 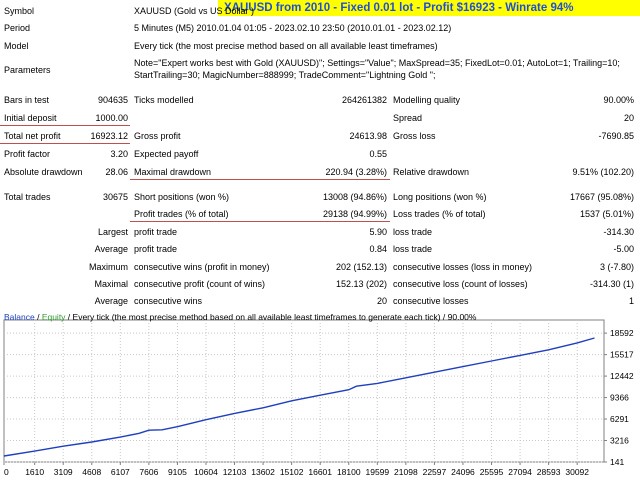 What do you see at coordinates (431, 301) in the screenshot?
I see `avg-consecutive-losses-label: consecutive losses` at bounding box center [431, 301].